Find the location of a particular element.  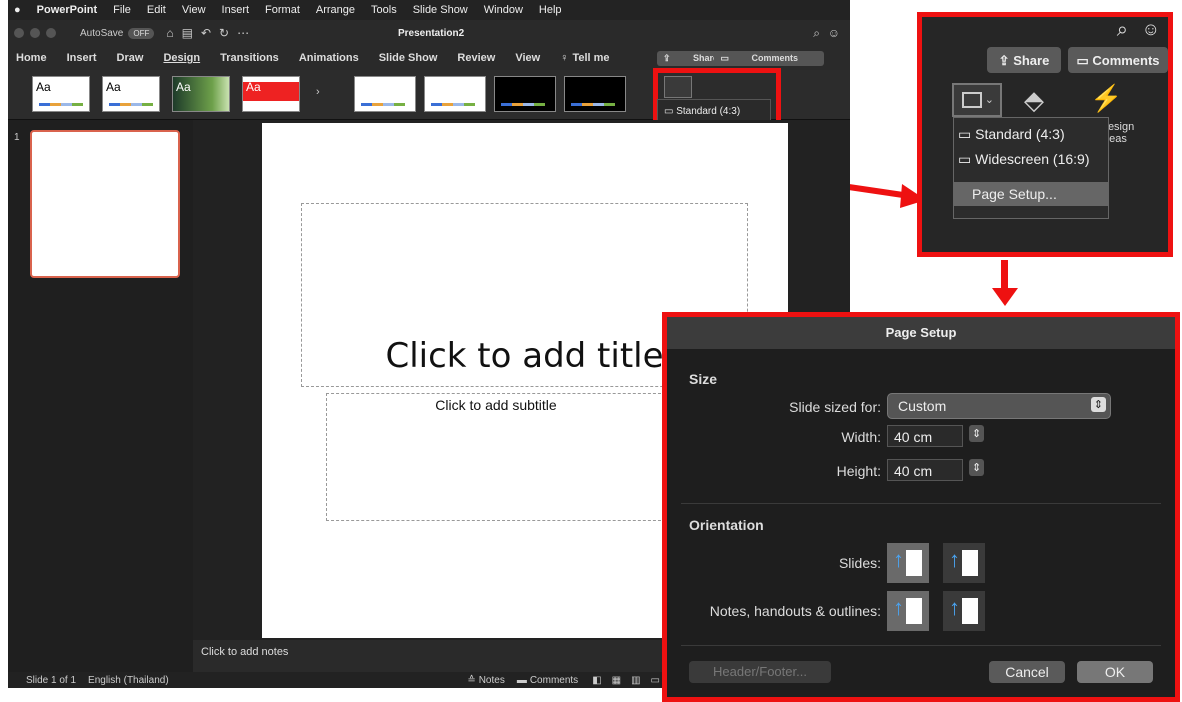

tab-home: Home is located at coordinates (31, 58).